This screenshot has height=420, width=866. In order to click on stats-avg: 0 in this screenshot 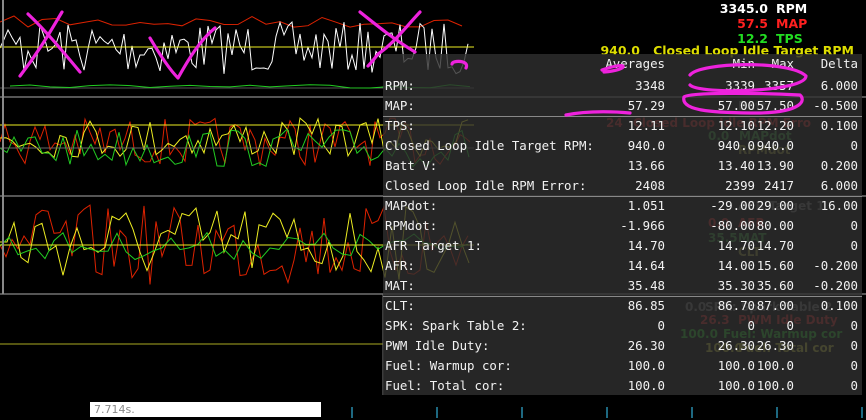, I will do `click(661, 325)`.